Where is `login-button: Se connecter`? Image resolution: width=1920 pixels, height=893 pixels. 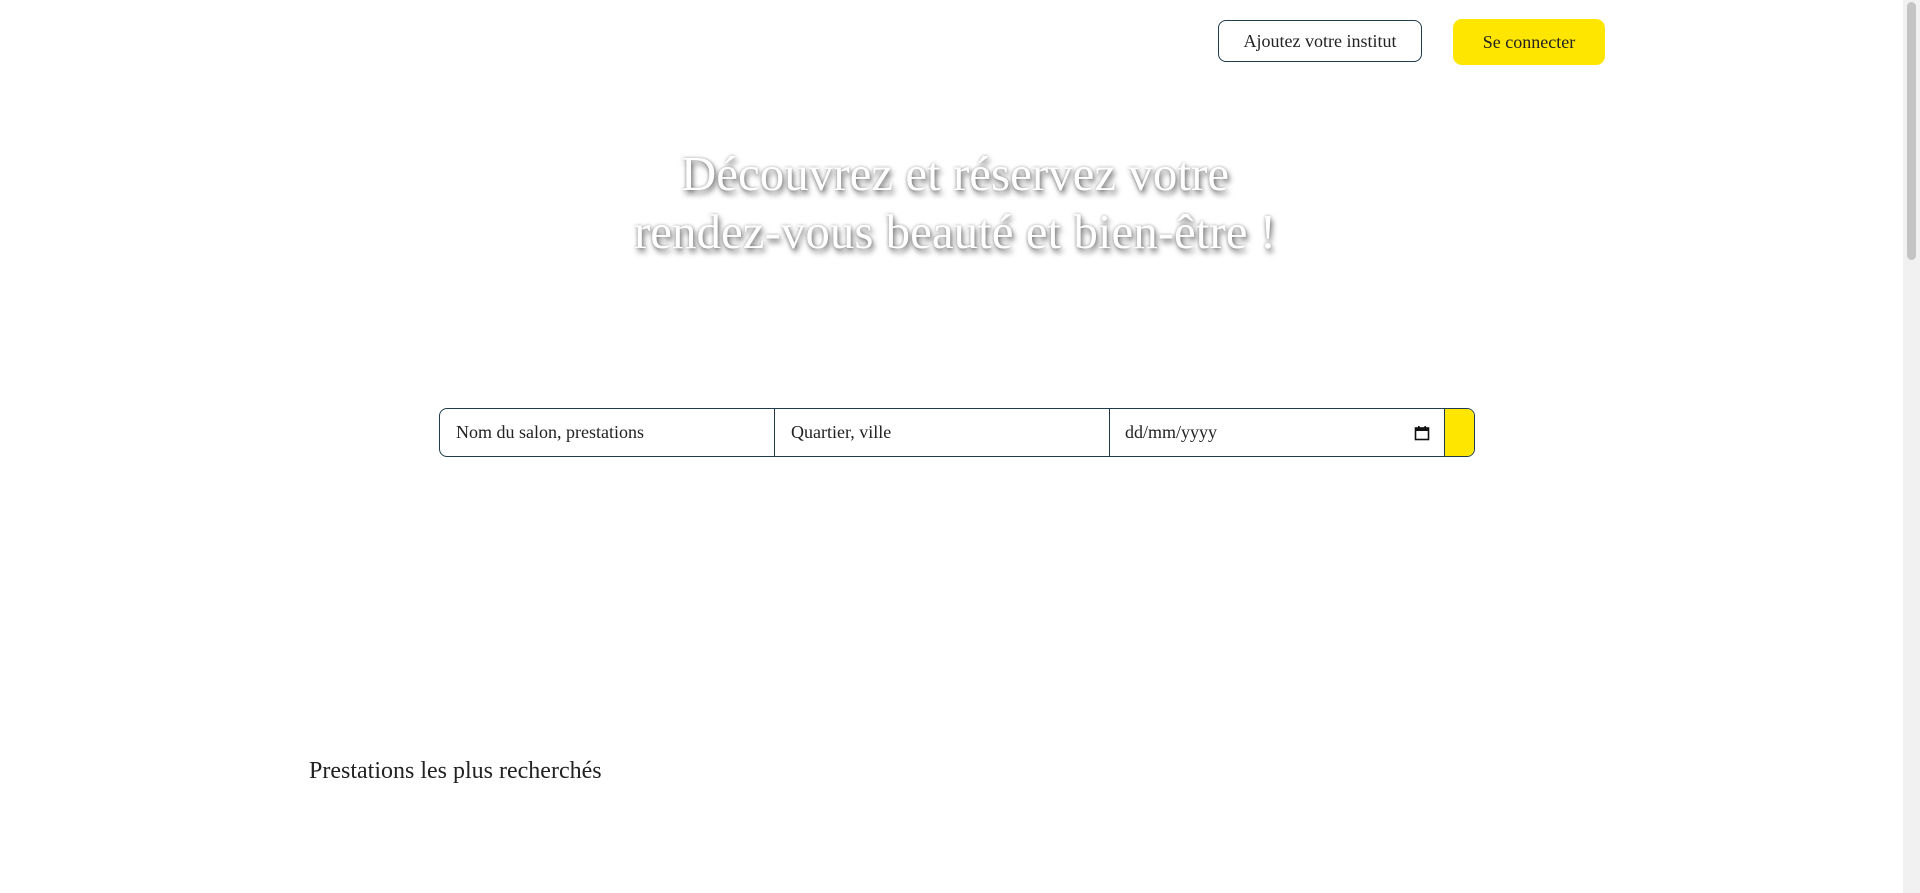
login-button: Se connecter is located at coordinates (1529, 42).